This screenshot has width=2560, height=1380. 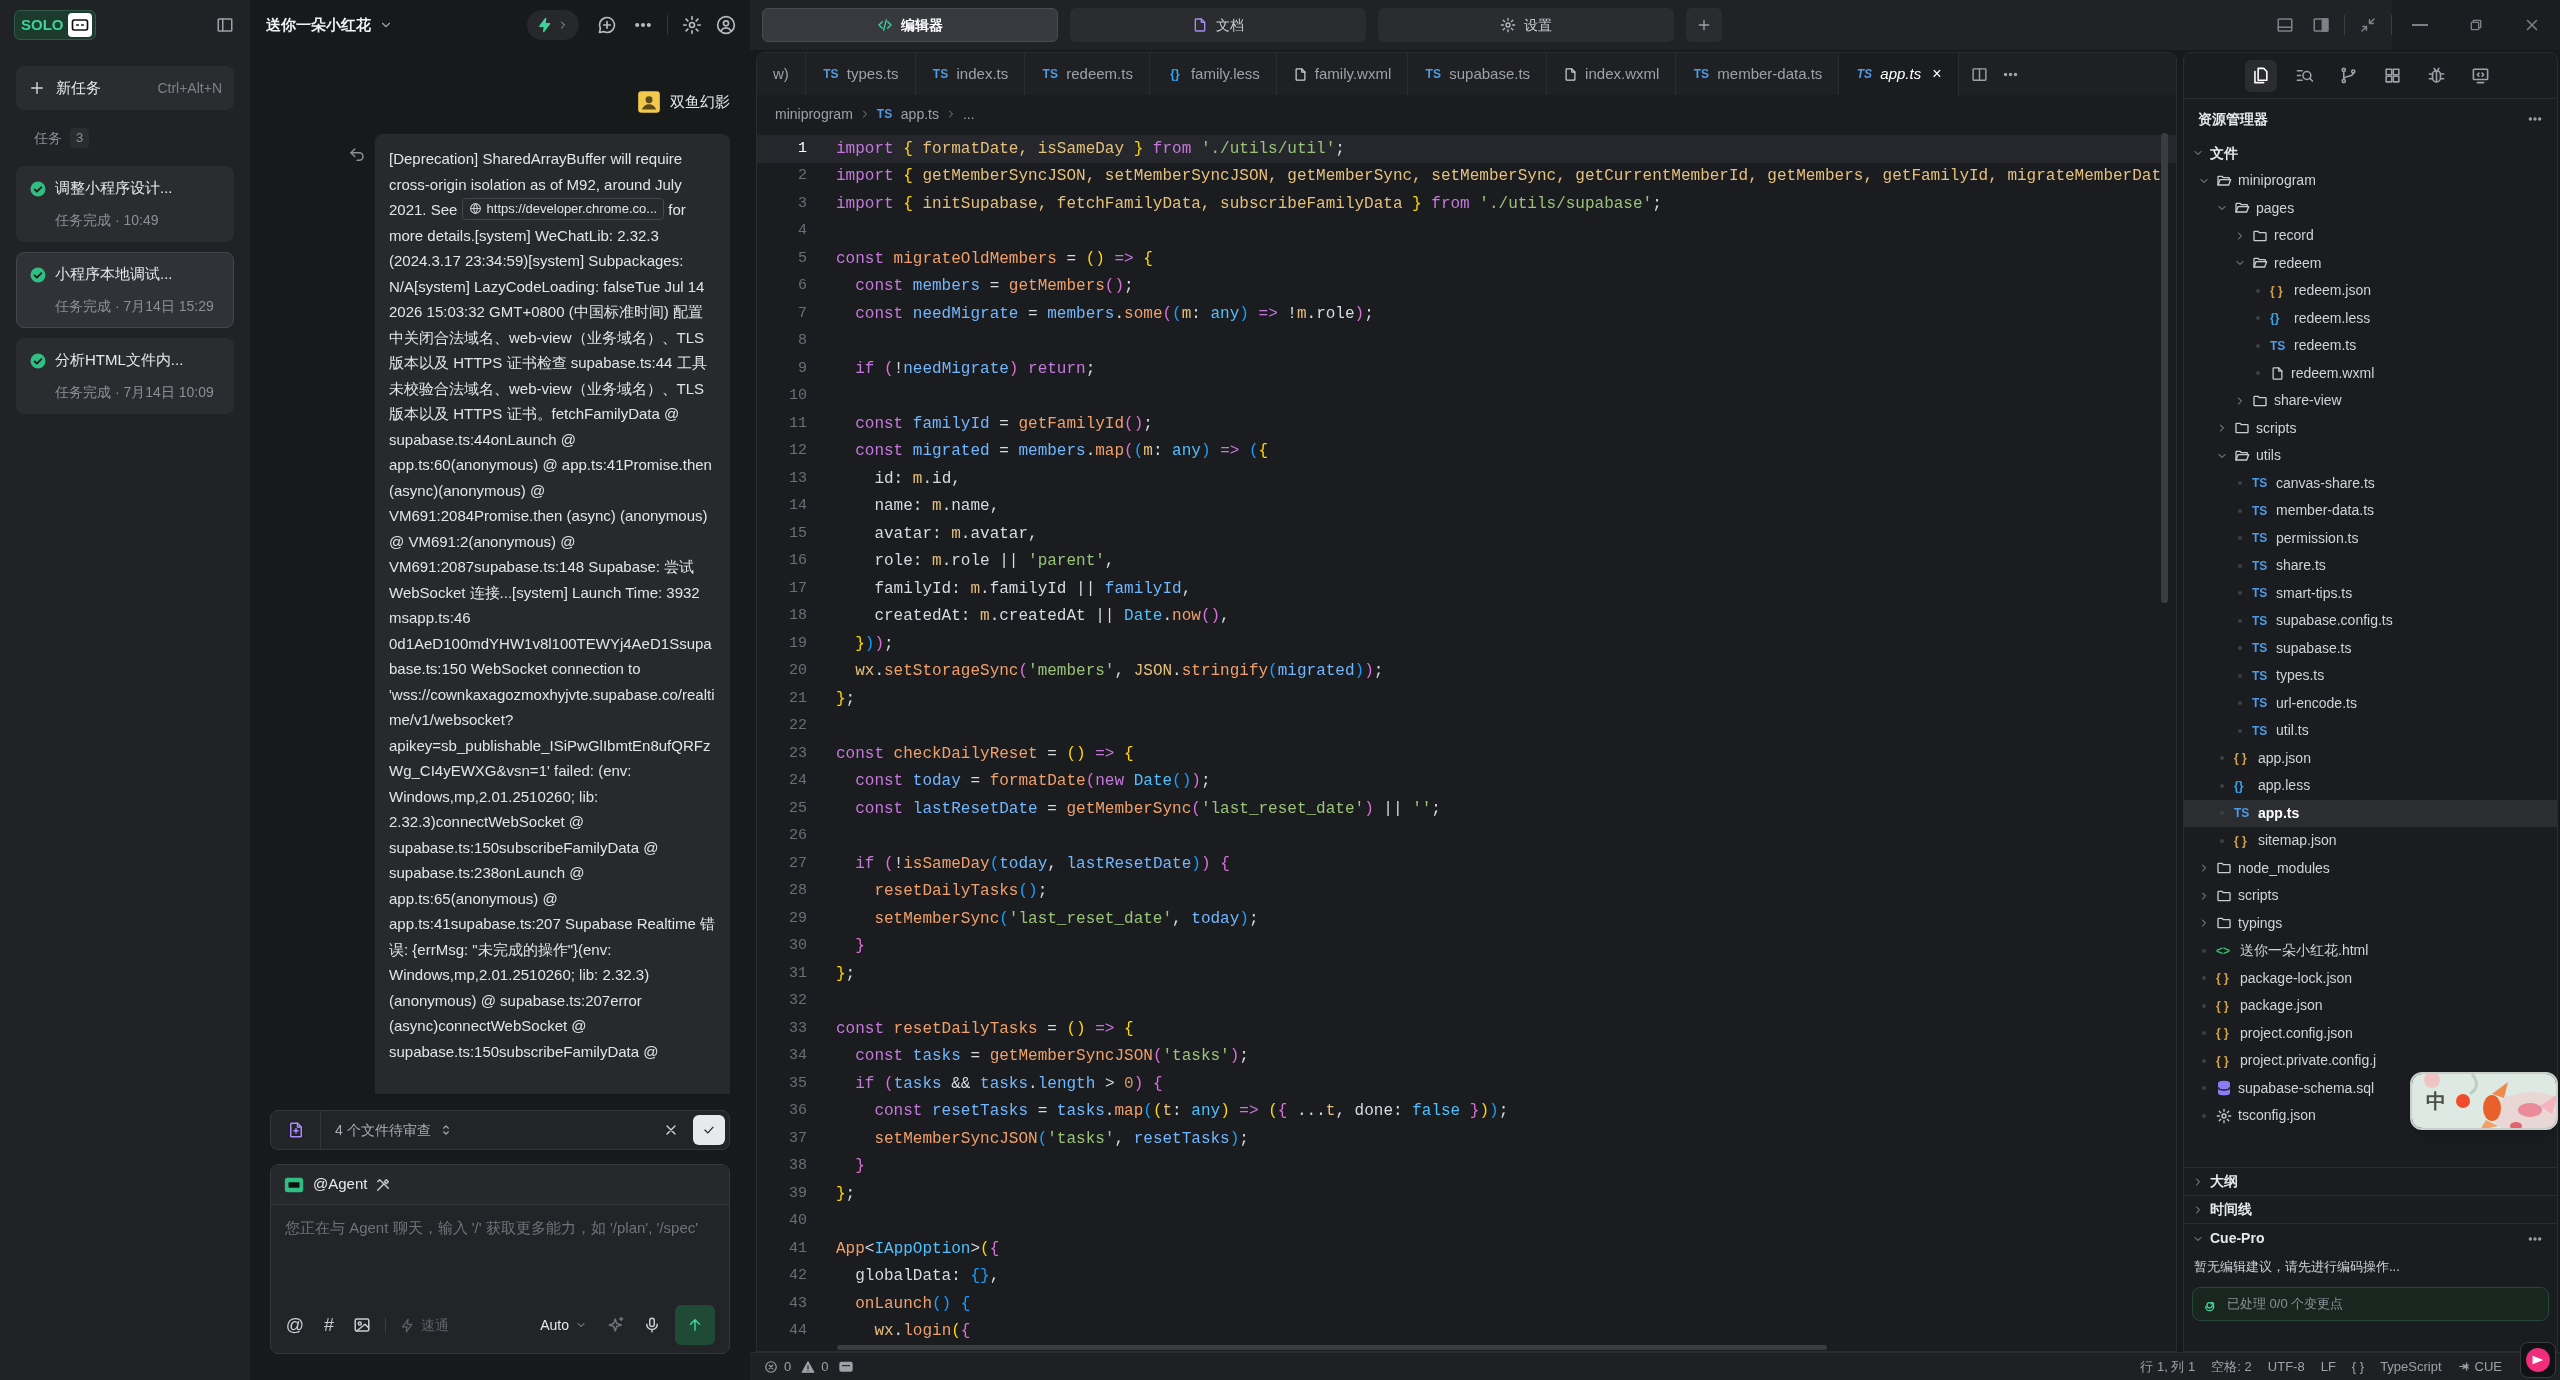 I want to click on tree-item: TS canvas-share.ts, so click(x=2283, y=483).